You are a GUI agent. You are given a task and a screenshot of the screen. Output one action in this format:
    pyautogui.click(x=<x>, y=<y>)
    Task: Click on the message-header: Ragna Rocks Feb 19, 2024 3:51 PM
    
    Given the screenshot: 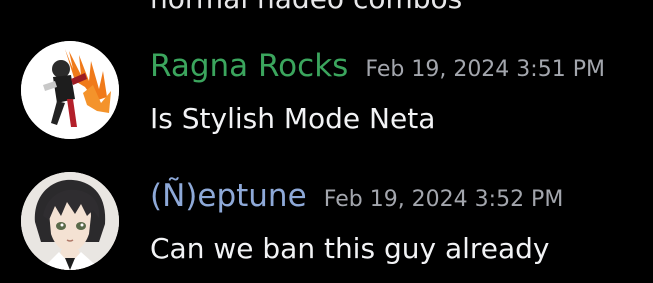 What is the action you would take?
    pyautogui.click(x=377, y=66)
    